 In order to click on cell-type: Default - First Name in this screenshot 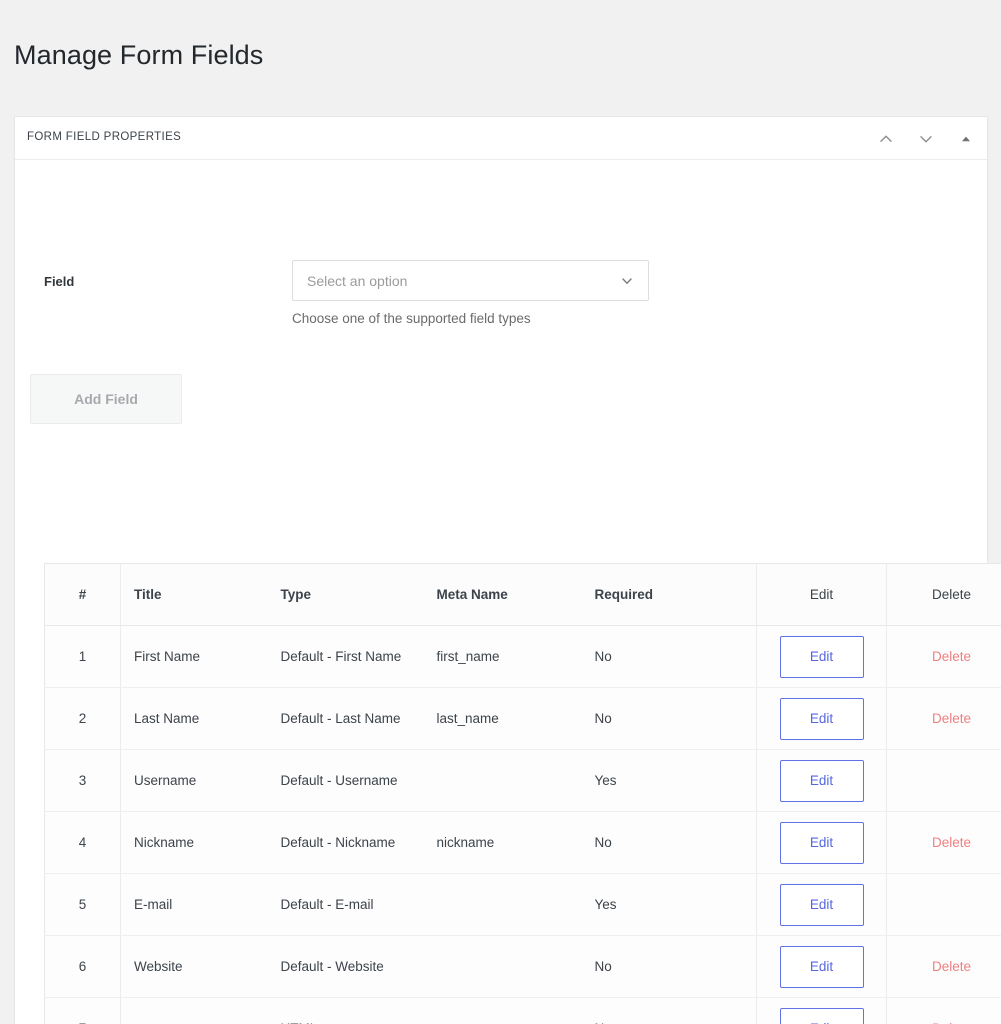, I will do `click(358, 656)`.